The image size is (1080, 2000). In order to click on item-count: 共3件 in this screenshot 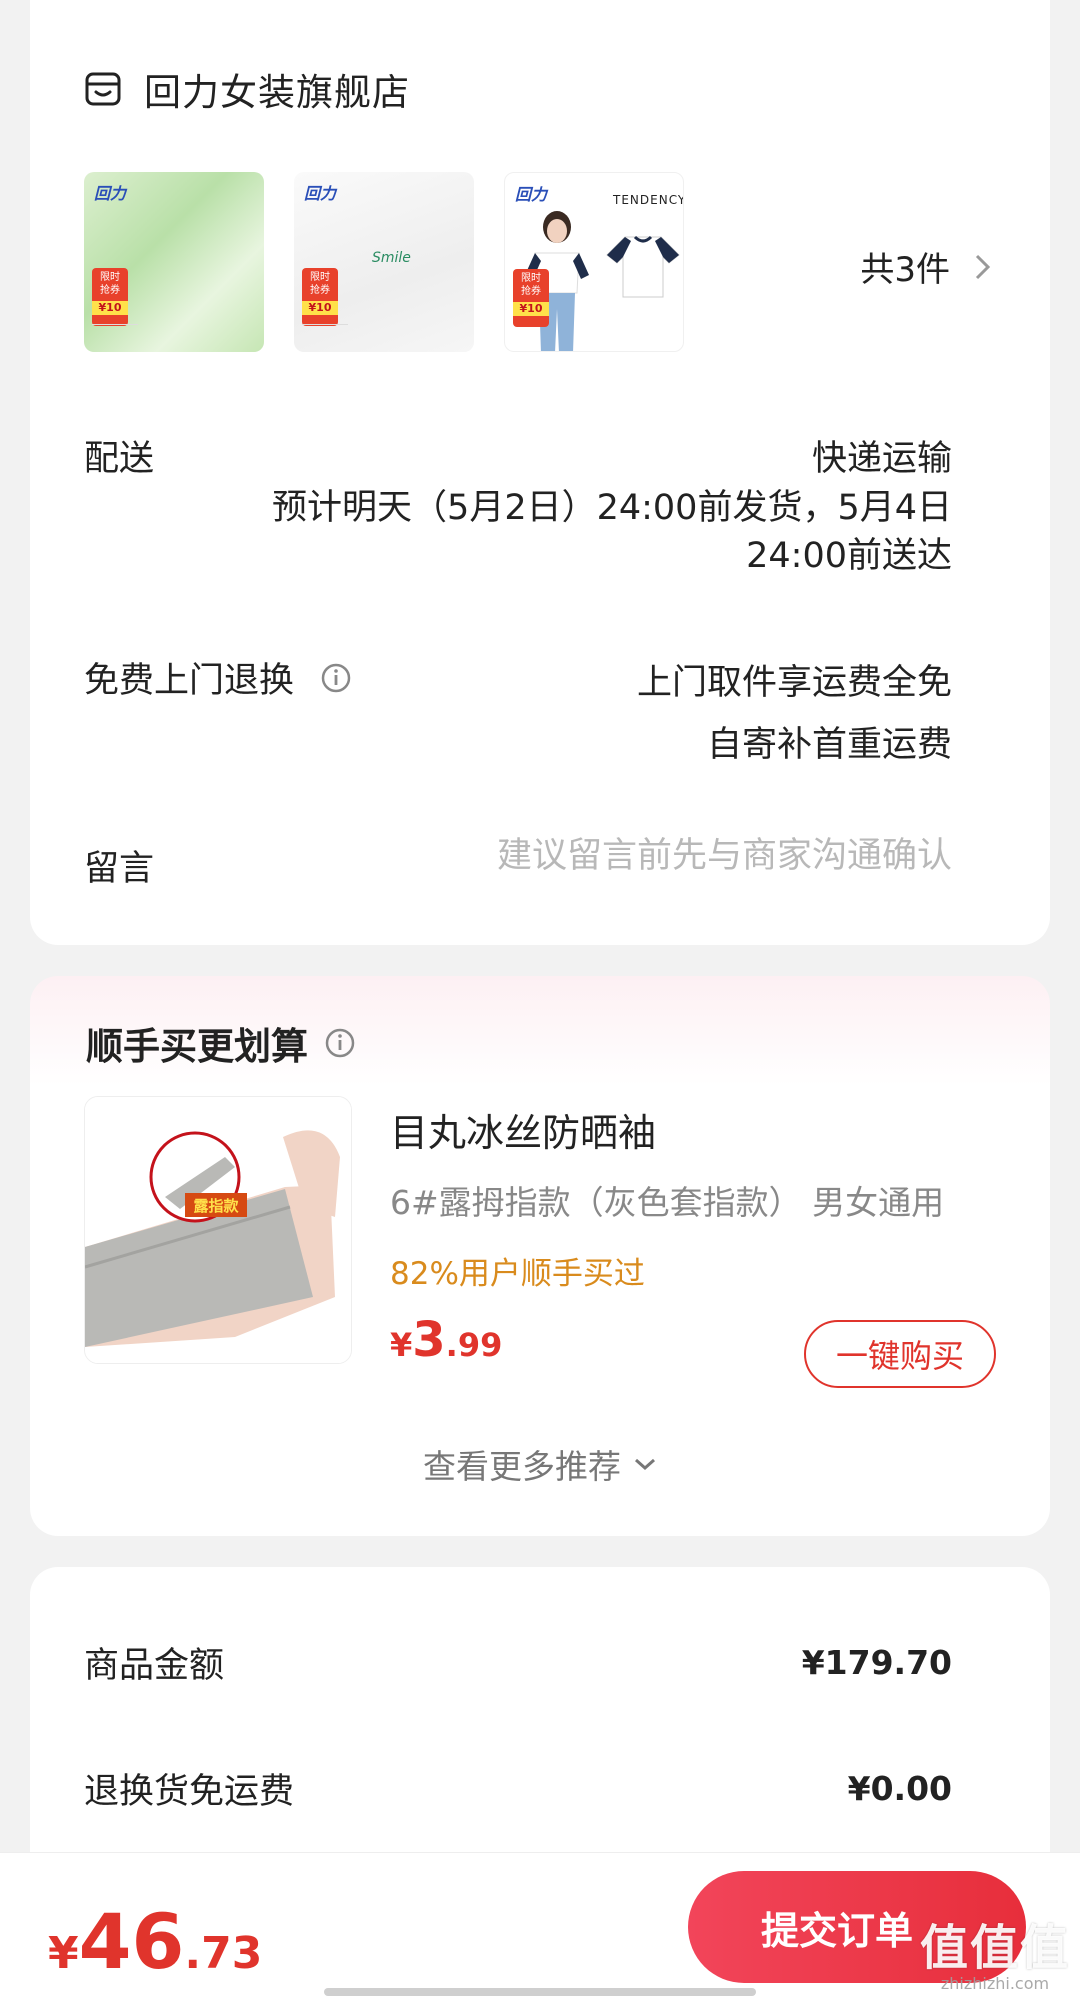, I will do `click(905, 270)`.